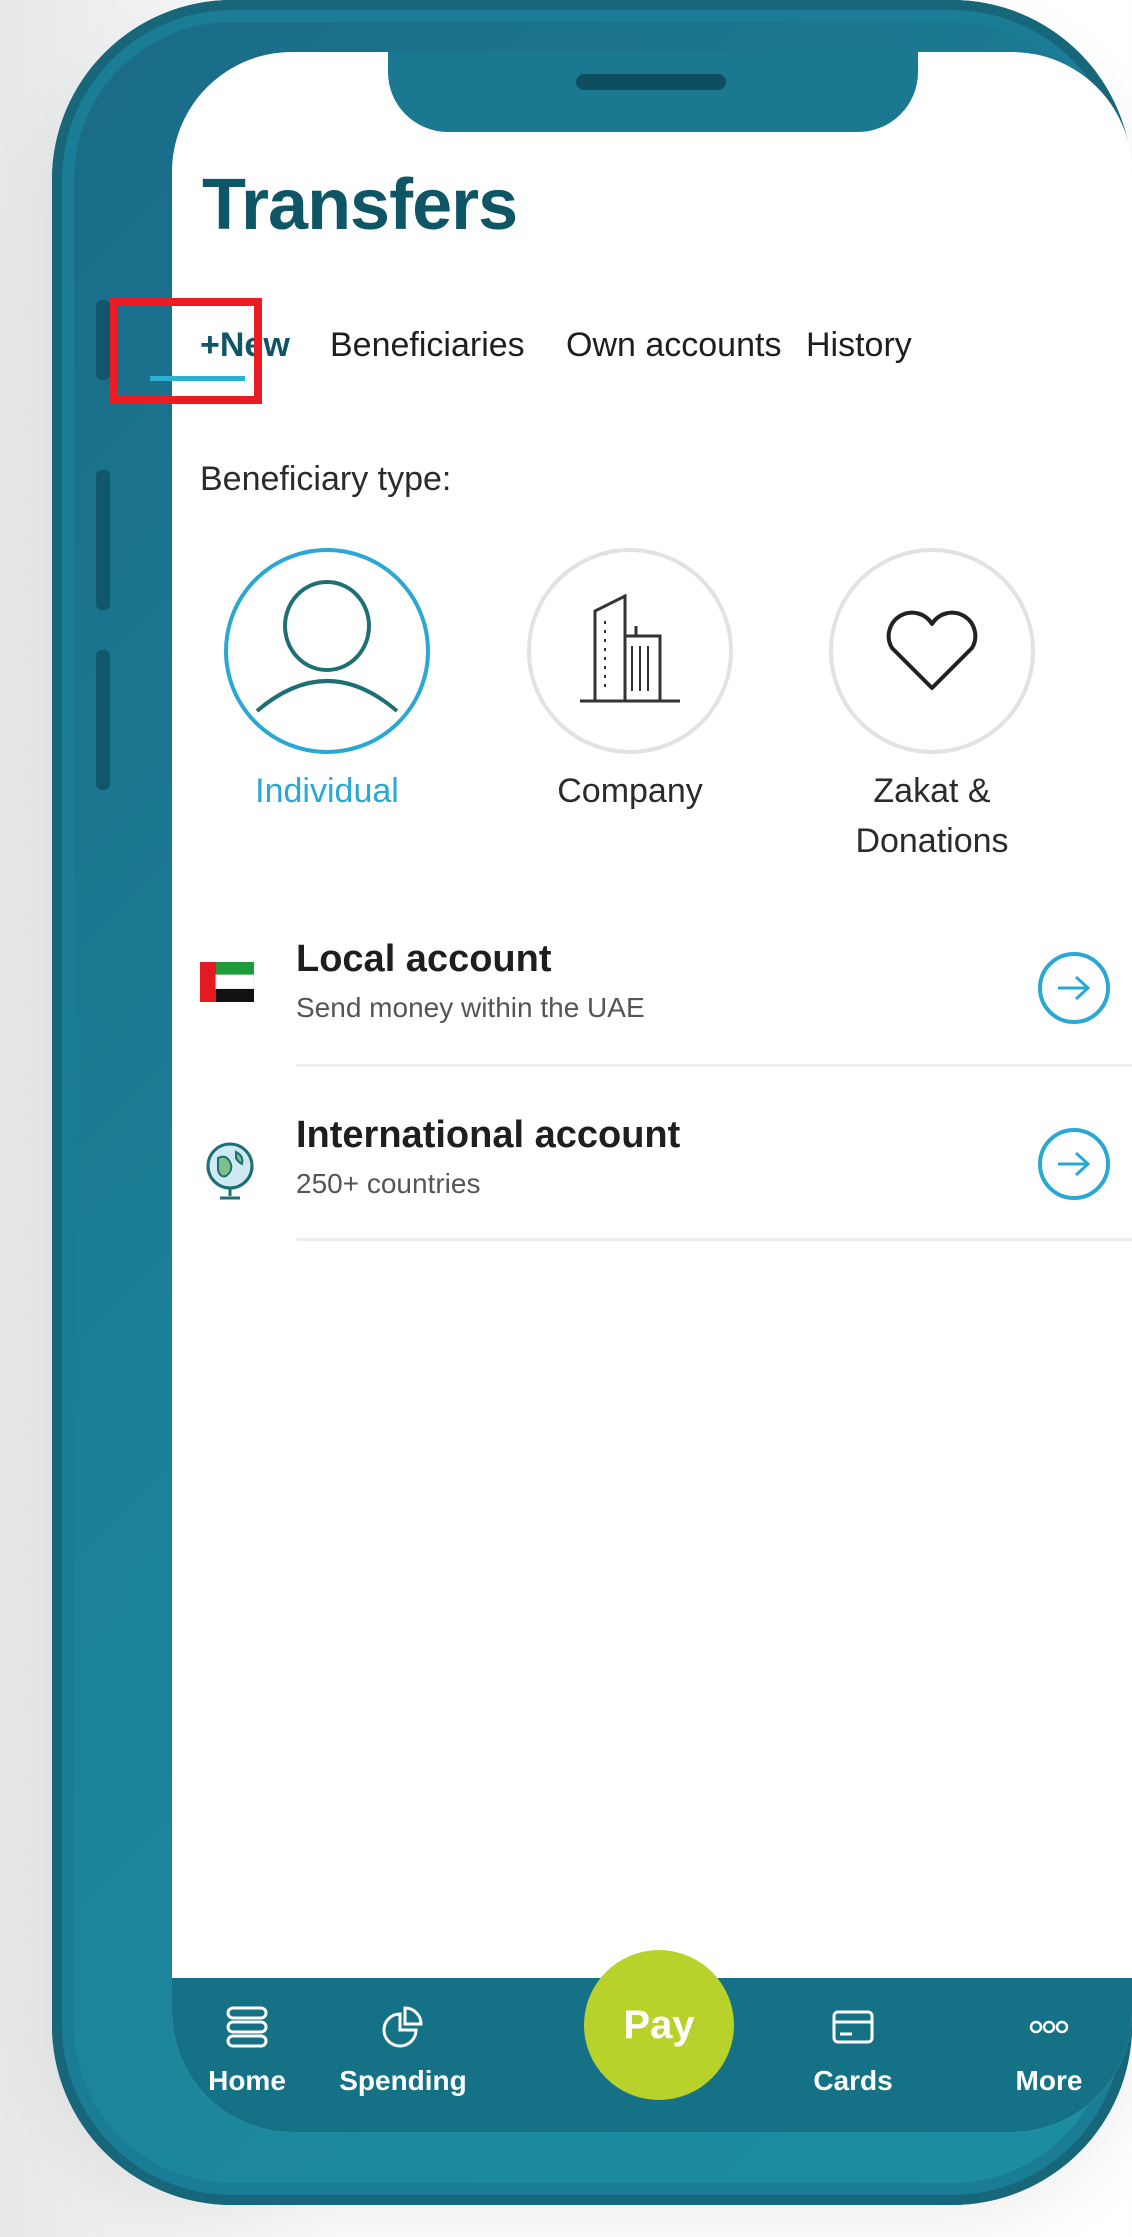  Describe the element at coordinates (427, 345) in the screenshot. I see `tab-beneficiaries: Beneficiaries` at that location.